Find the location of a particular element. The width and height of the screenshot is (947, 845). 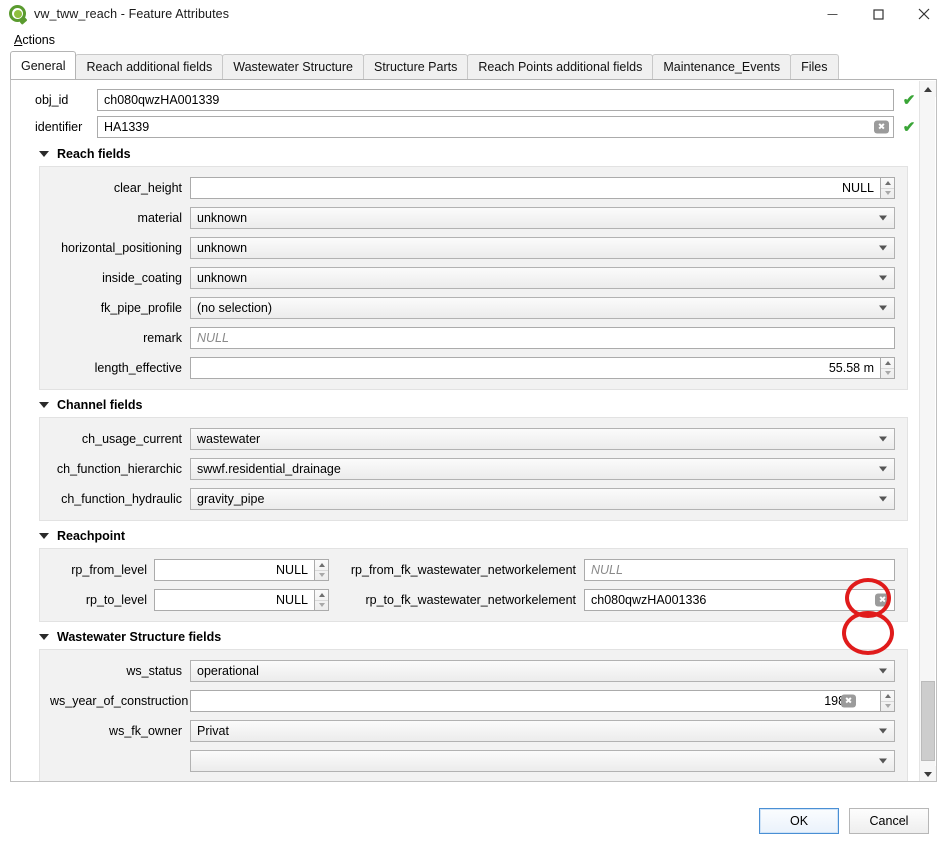

scroll-down-arrow-icon is located at coordinates (928, 773).